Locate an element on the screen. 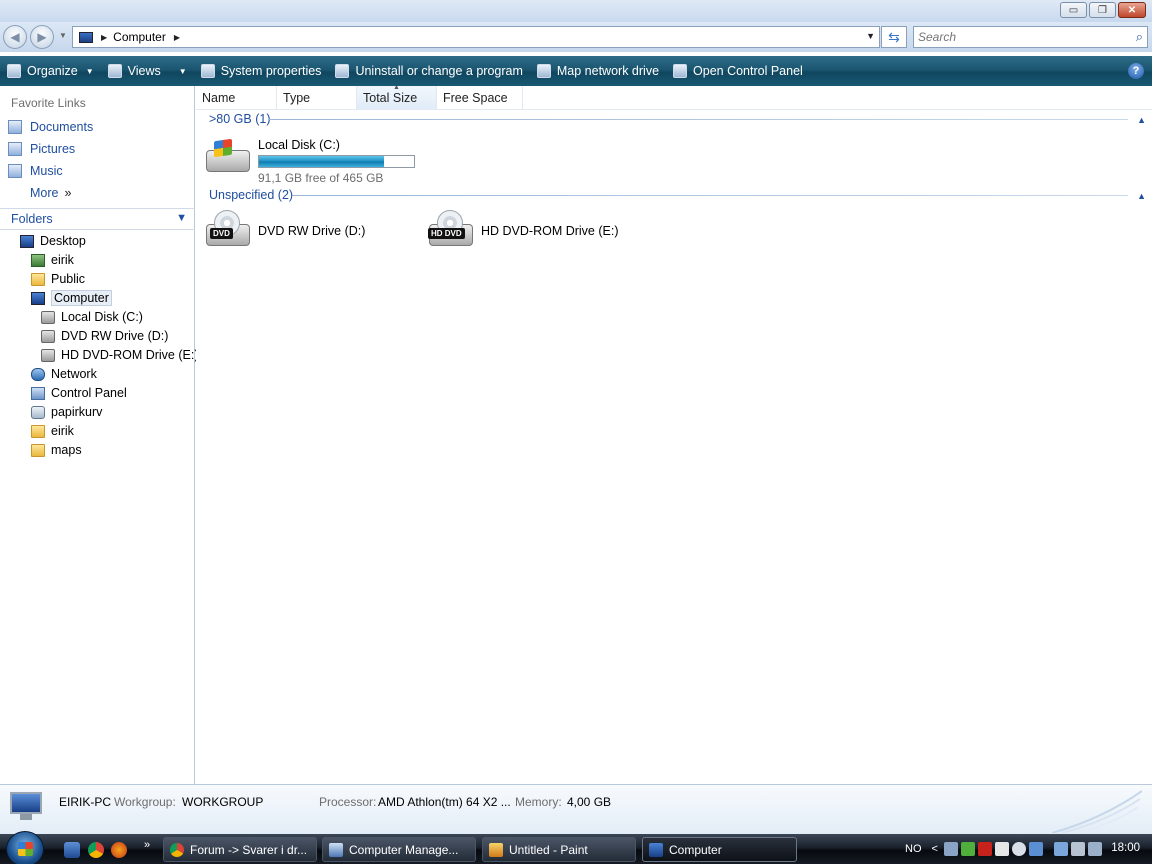 This screenshot has height=864, width=1152. search-input is located at coordinates (1019, 37).